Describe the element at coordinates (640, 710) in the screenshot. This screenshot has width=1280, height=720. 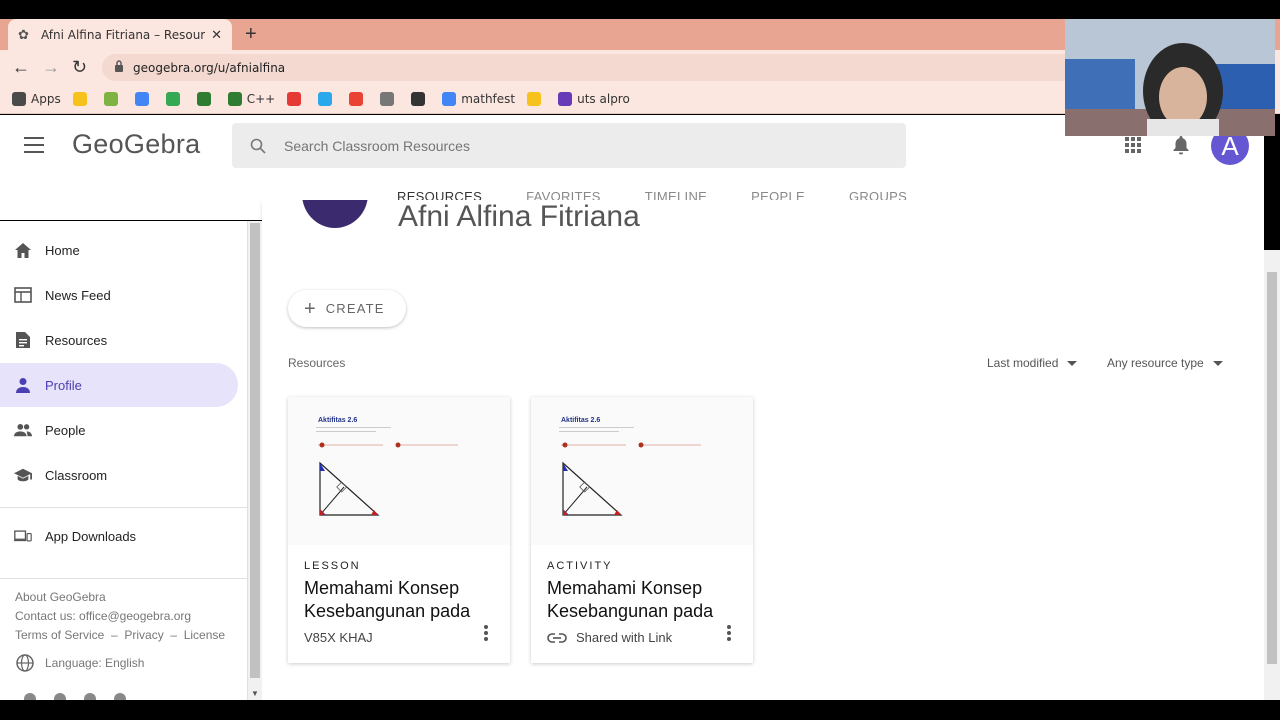
I see `bottom-letterbox` at that location.